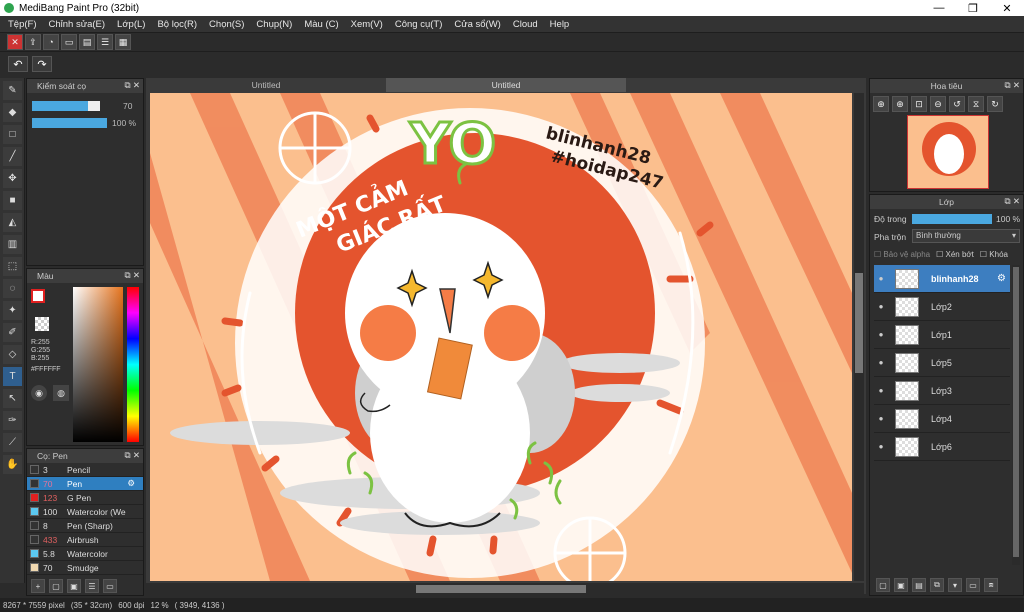  I want to click on menu-filter: Bộ lọc(R), so click(177, 24).